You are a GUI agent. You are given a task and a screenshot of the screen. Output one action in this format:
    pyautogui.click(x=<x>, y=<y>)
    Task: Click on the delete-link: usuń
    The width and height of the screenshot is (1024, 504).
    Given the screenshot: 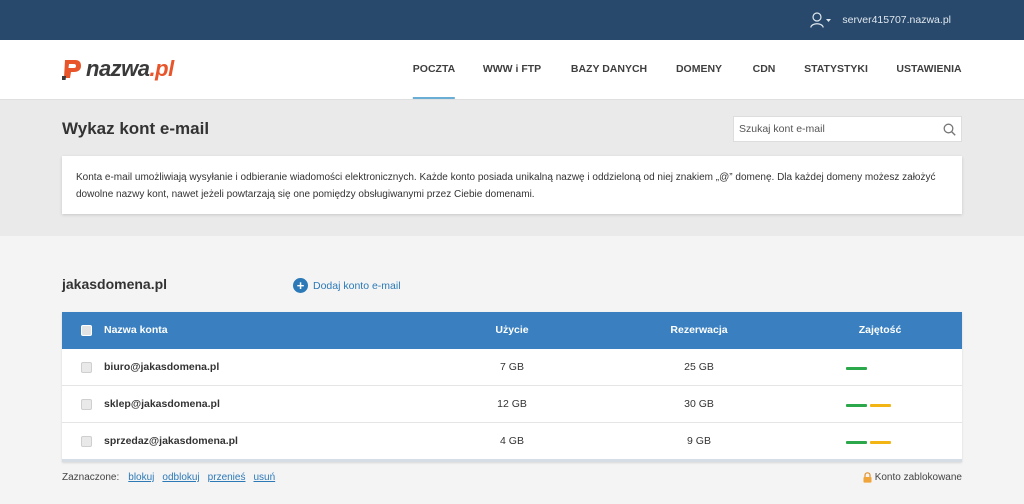 What is the action you would take?
    pyautogui.click(x=264, y=477)
    